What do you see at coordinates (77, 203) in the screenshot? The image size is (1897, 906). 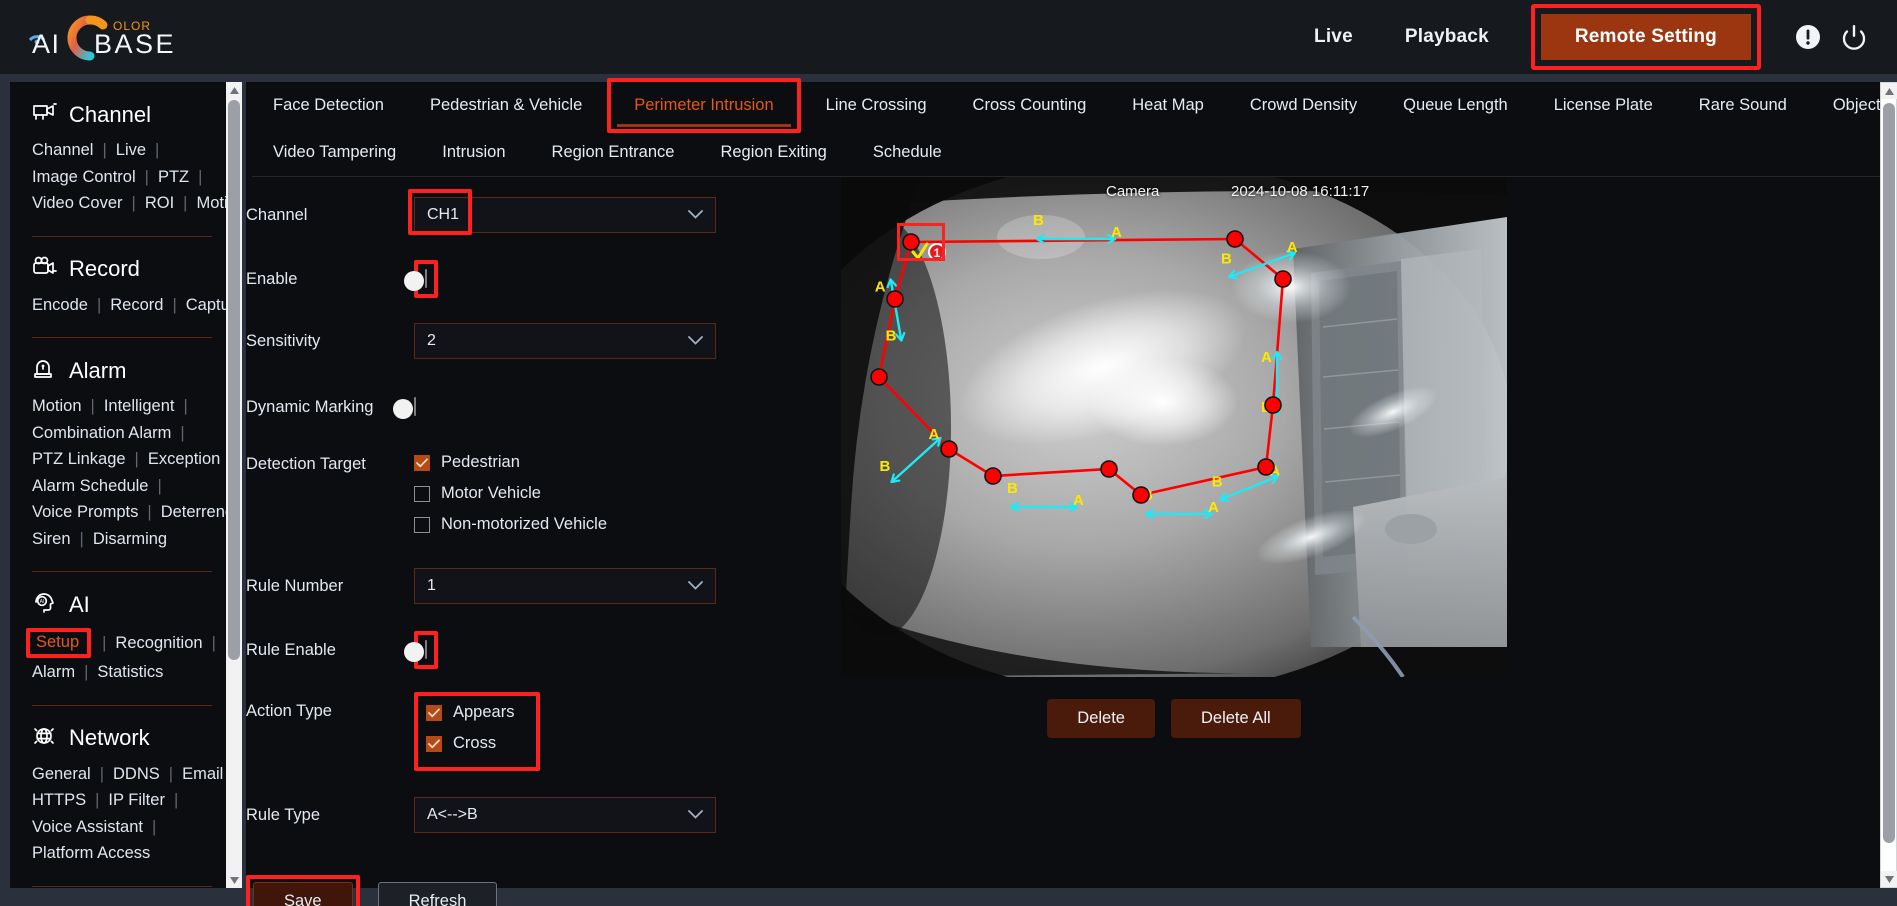 I see `sidebar-item-video-cover: Video Cover` at bounding box center [77, 203].